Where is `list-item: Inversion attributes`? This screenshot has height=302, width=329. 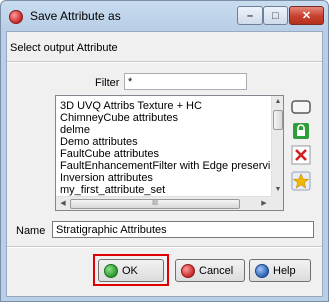 list-item: Inversion attributes is located at coordinates (165, 178).